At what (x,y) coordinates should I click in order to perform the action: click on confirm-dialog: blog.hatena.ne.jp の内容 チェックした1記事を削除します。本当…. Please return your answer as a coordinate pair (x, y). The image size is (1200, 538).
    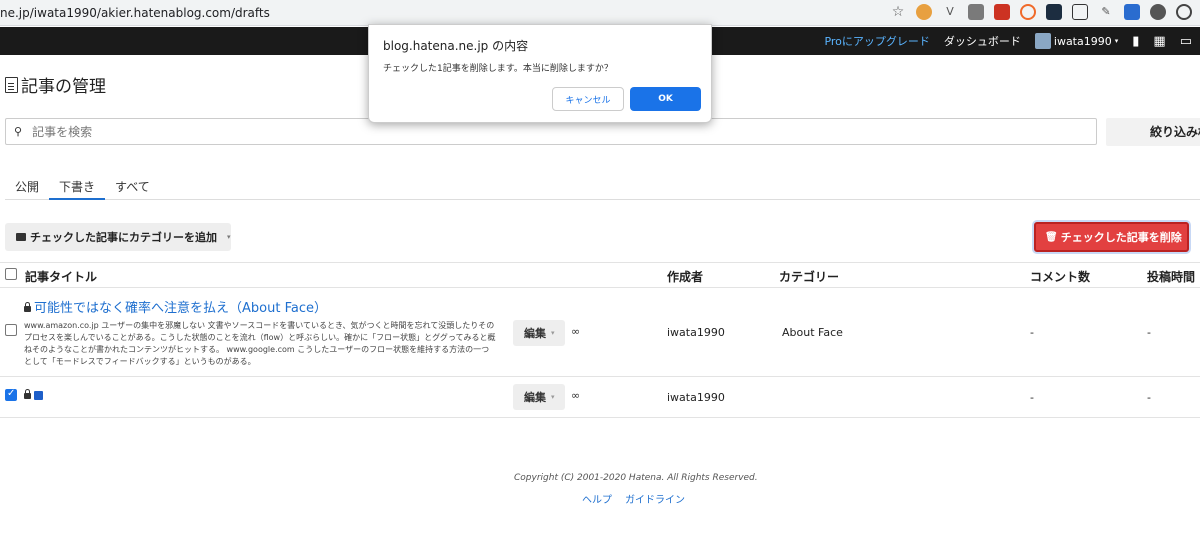
    Looking at the image, I should click on (540, 73).